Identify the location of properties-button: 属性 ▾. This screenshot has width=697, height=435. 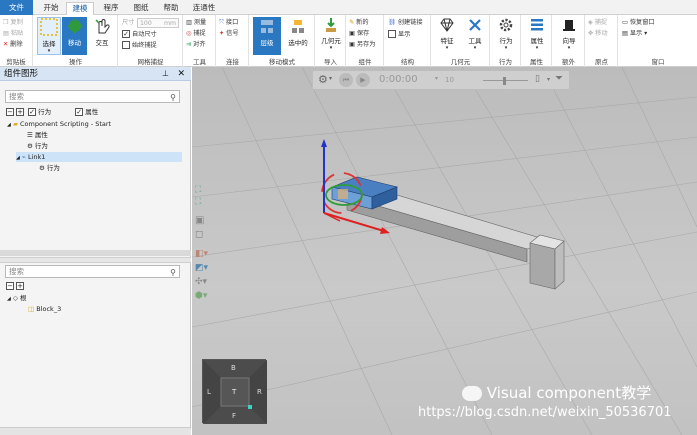
(537, 36).